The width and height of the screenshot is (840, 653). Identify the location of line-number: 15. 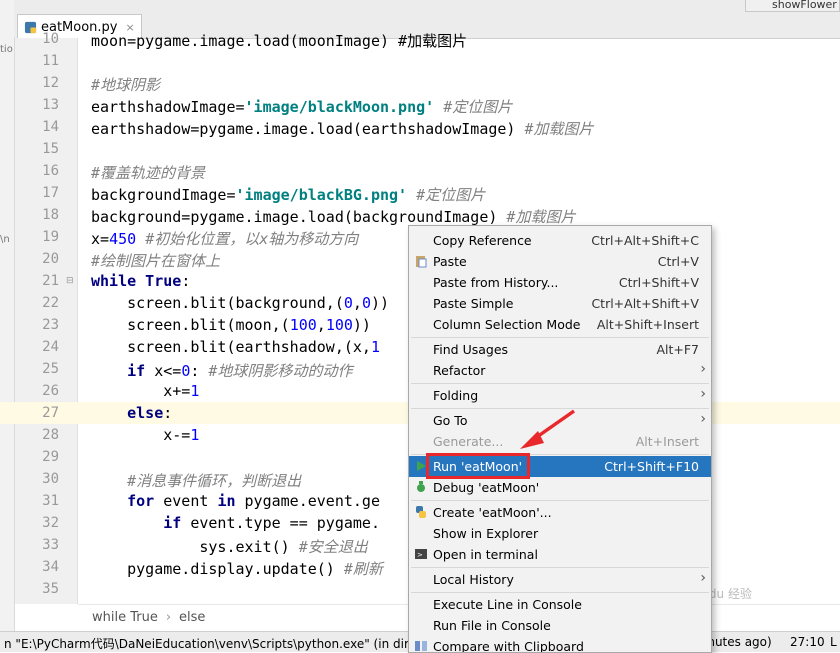
(50, 149).